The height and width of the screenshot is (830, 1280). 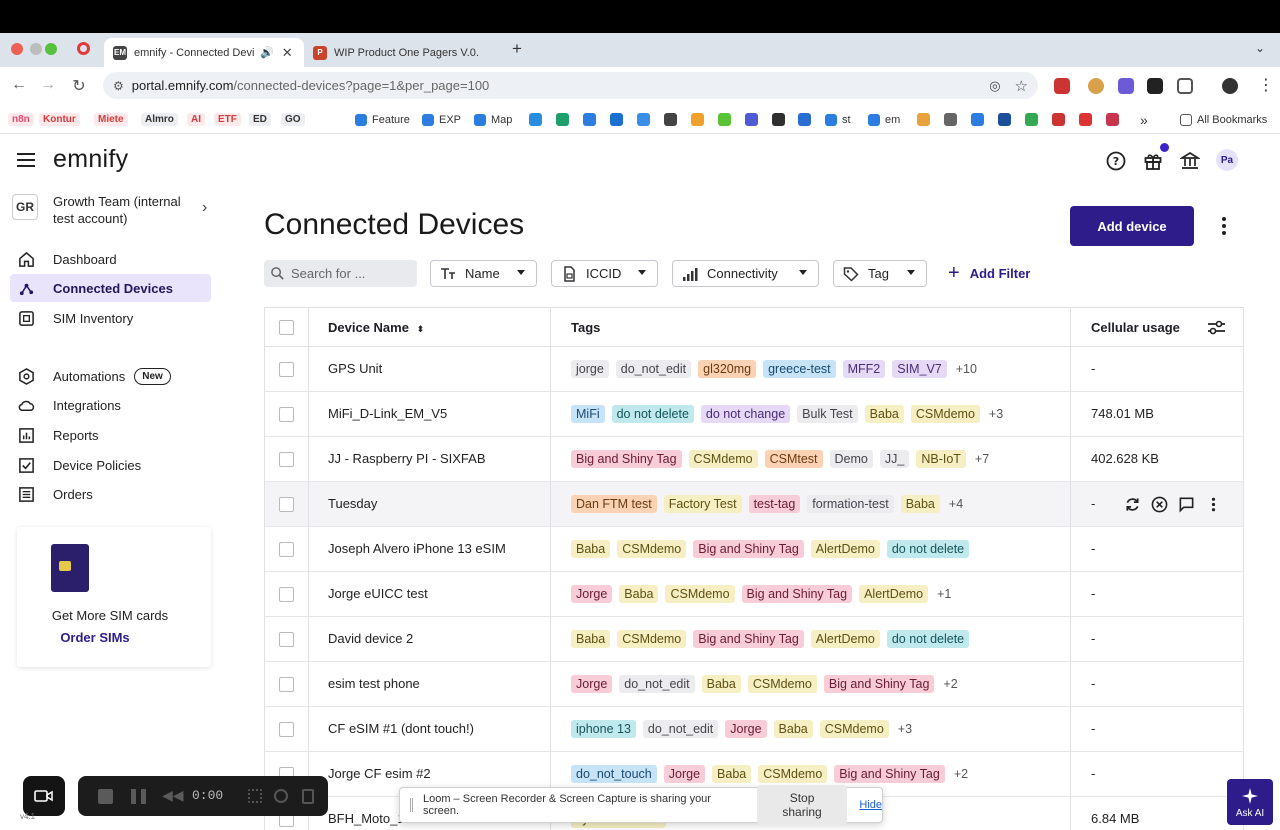 What do you see at coordinates (17, 49) in the screenshot?
I see `window-close-button` at bounding box center [17, 49].